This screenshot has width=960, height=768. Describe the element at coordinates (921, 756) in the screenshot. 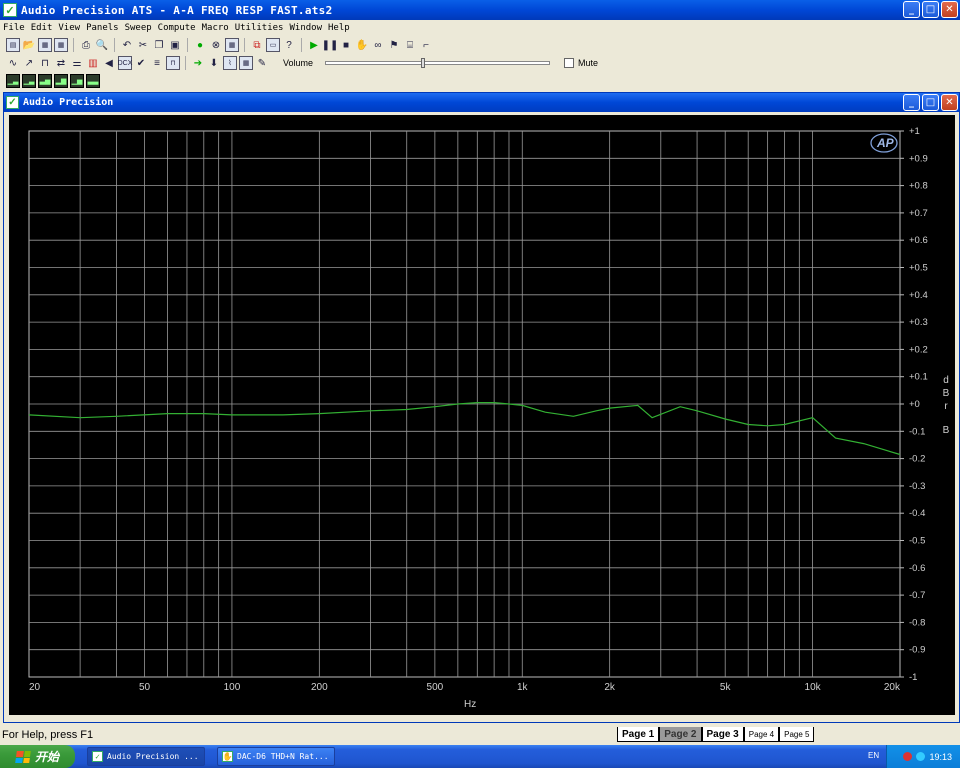

I see `volume-tray-icon` at that location.